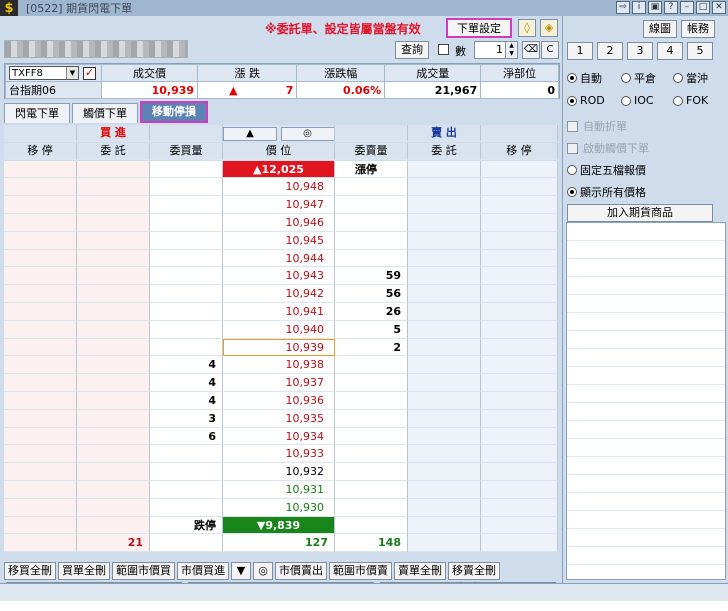  I want to click on tab-trailing-stop: 移動停損, so click(174, 112).